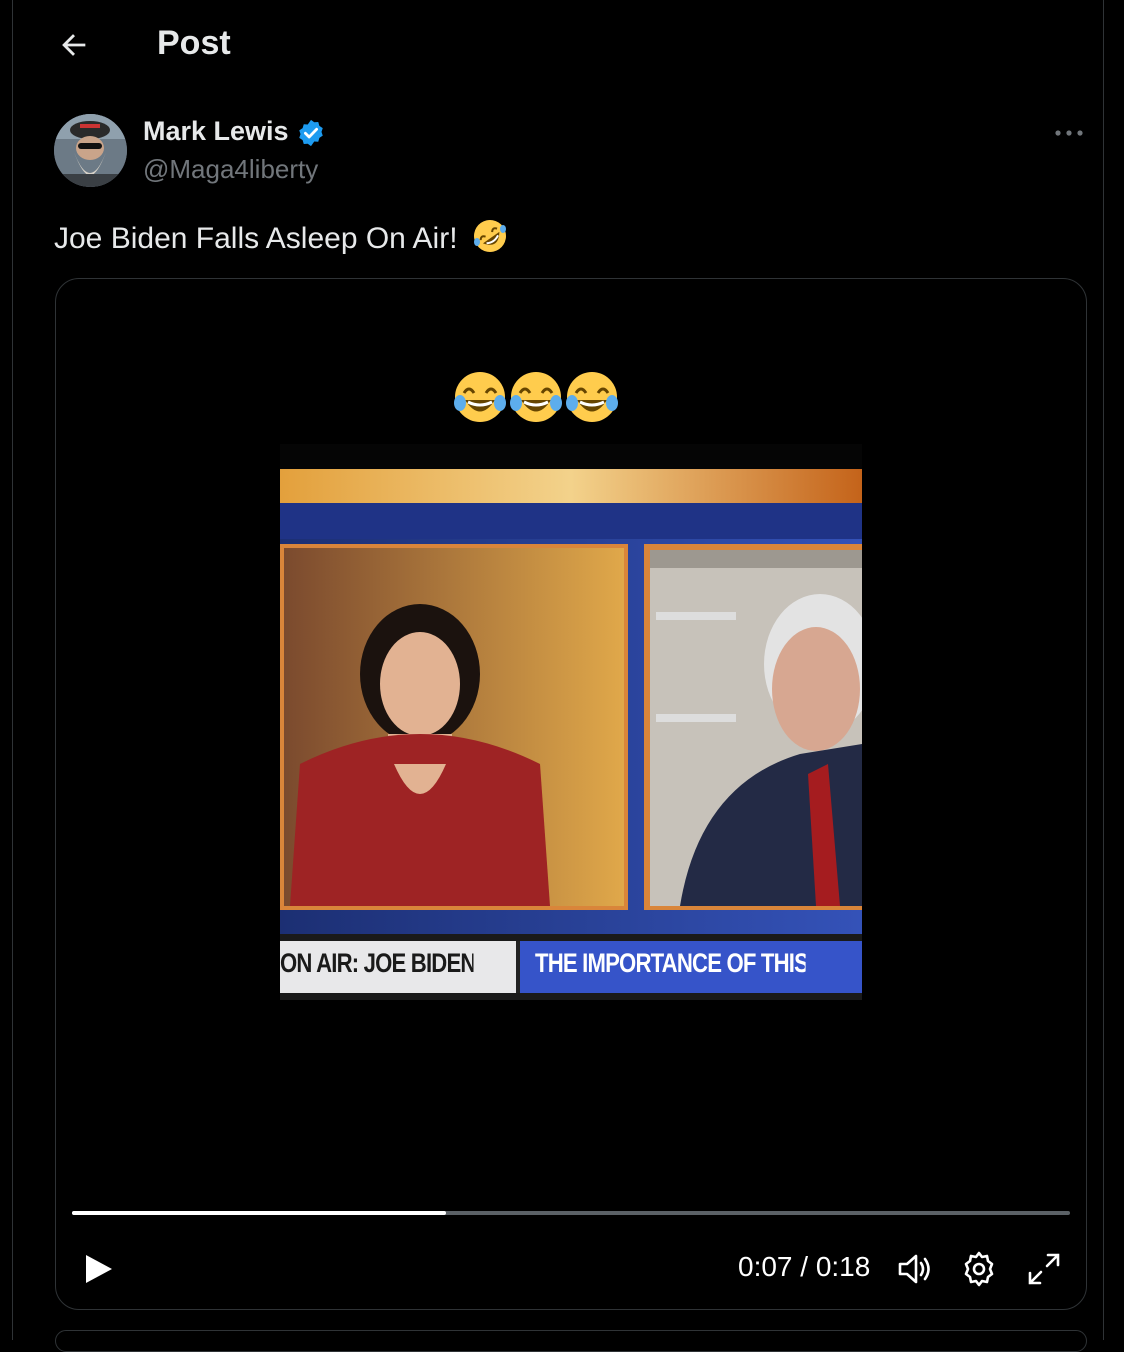  I want to click on top-bar: Post, so click(558, 45).